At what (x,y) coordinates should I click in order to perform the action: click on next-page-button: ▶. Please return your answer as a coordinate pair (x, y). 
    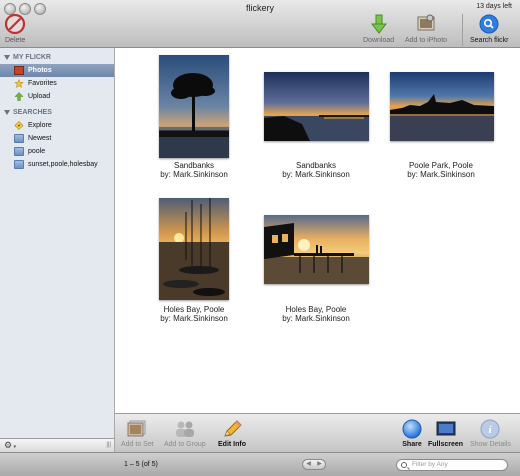
    Looking at the image, I should click on (319, 464).